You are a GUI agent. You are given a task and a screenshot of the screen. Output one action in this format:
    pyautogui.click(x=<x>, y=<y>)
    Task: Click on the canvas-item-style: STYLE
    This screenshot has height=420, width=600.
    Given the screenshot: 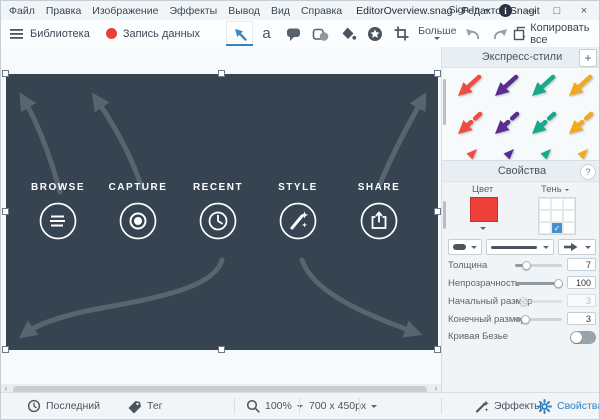 What is the action you would take?
    pyautogui.click(x=298, y=214)
    